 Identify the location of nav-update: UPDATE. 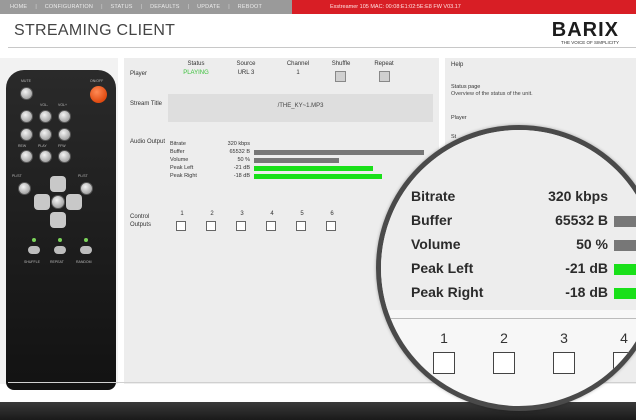
(208, 7).